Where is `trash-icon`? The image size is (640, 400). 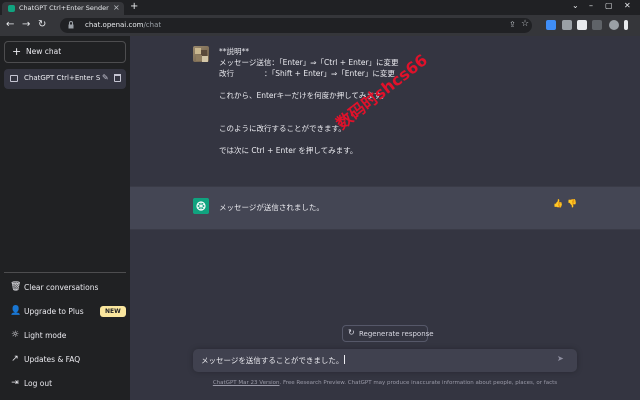
trash-icon is located at coordinates (117, 78).